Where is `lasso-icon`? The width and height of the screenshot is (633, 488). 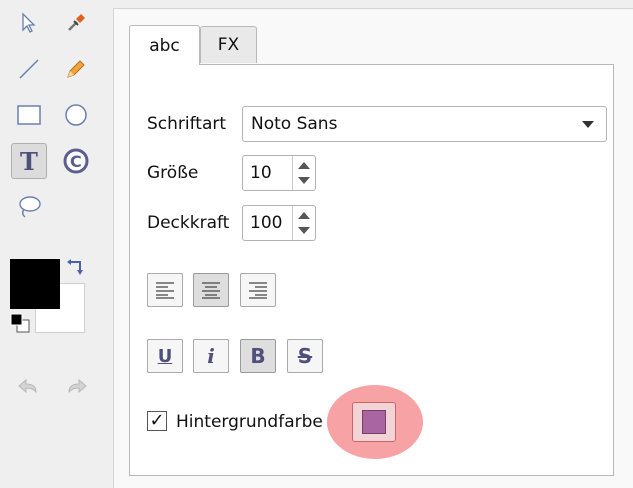 lasso-icon is located at coordinates (29, 207).